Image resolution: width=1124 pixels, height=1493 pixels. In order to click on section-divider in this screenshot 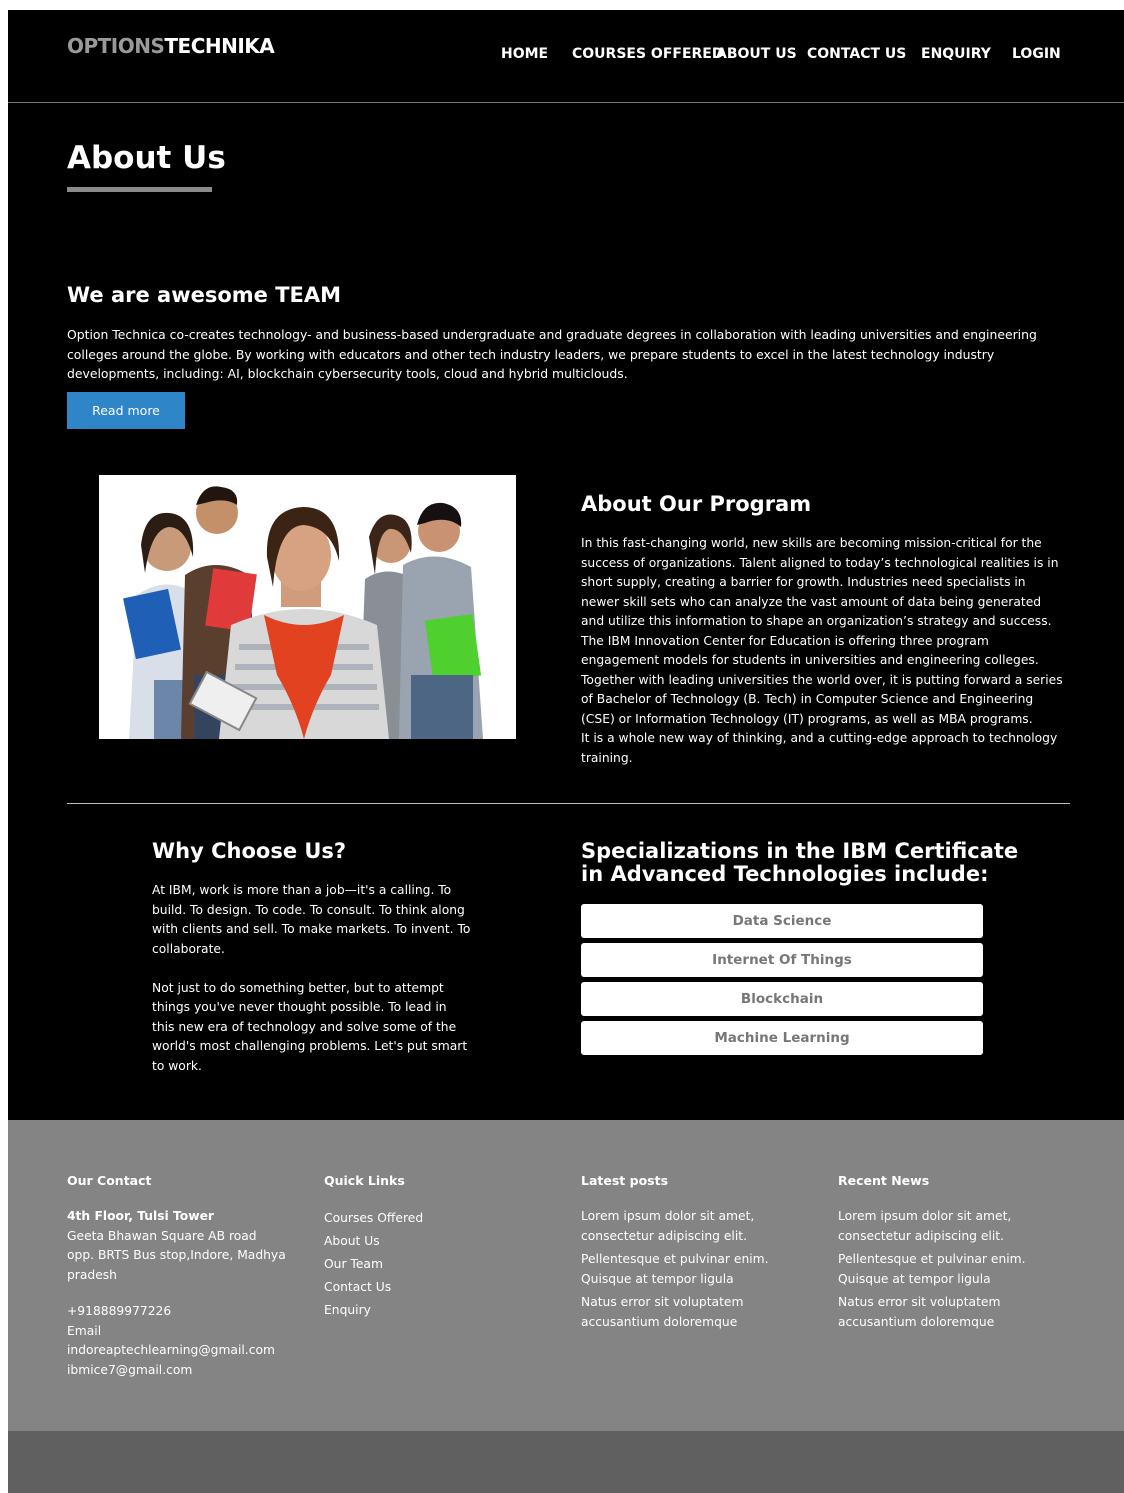, I will do `click(568, 803)`.